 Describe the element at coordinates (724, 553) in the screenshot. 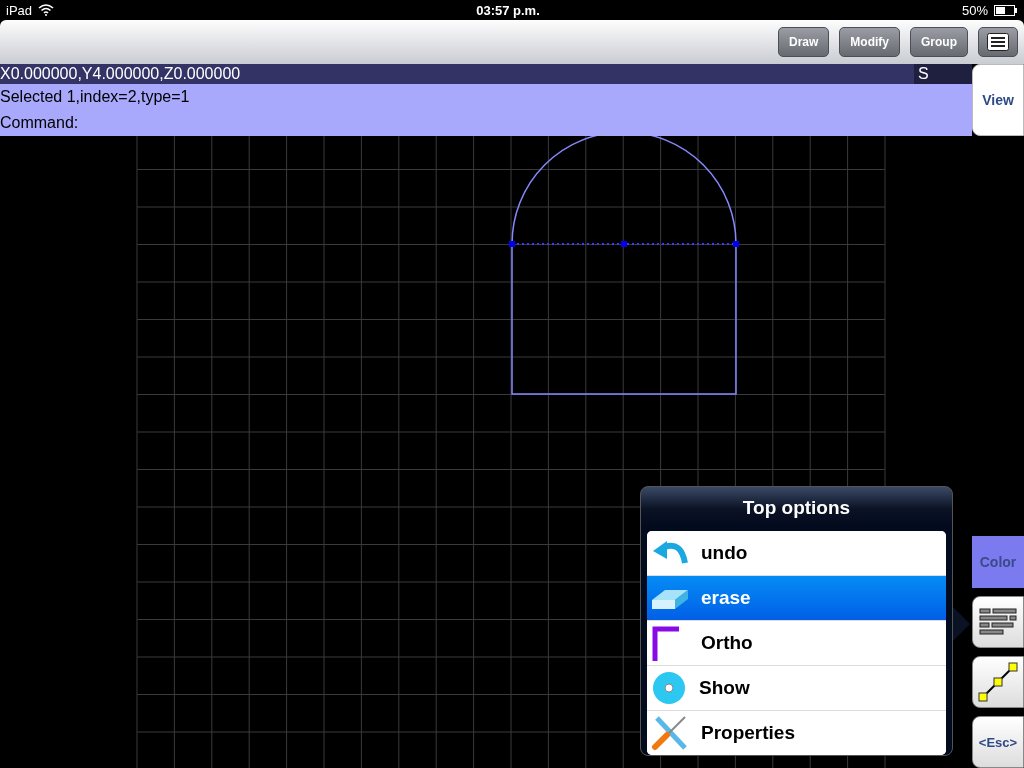

I see `menu-item-label: undo` at that location.